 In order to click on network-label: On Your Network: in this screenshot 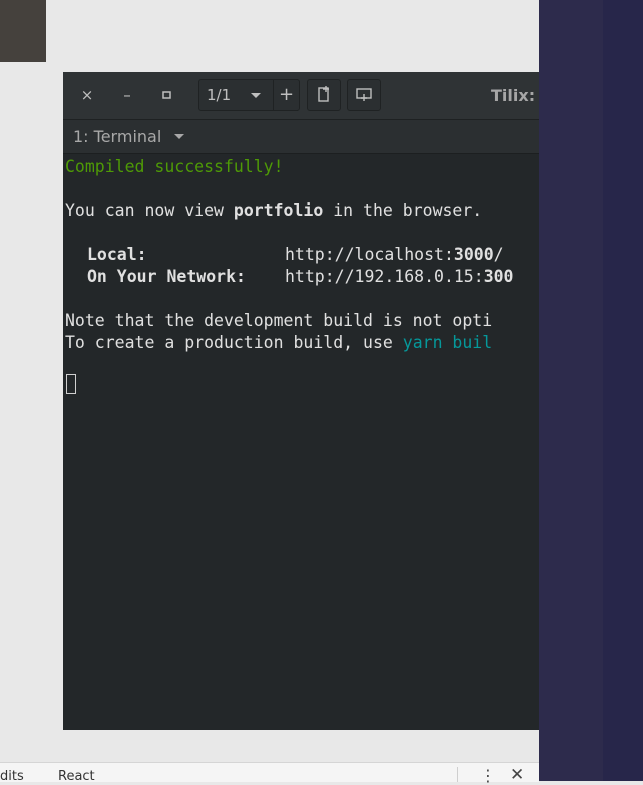, I will do `click(166, 276)`.